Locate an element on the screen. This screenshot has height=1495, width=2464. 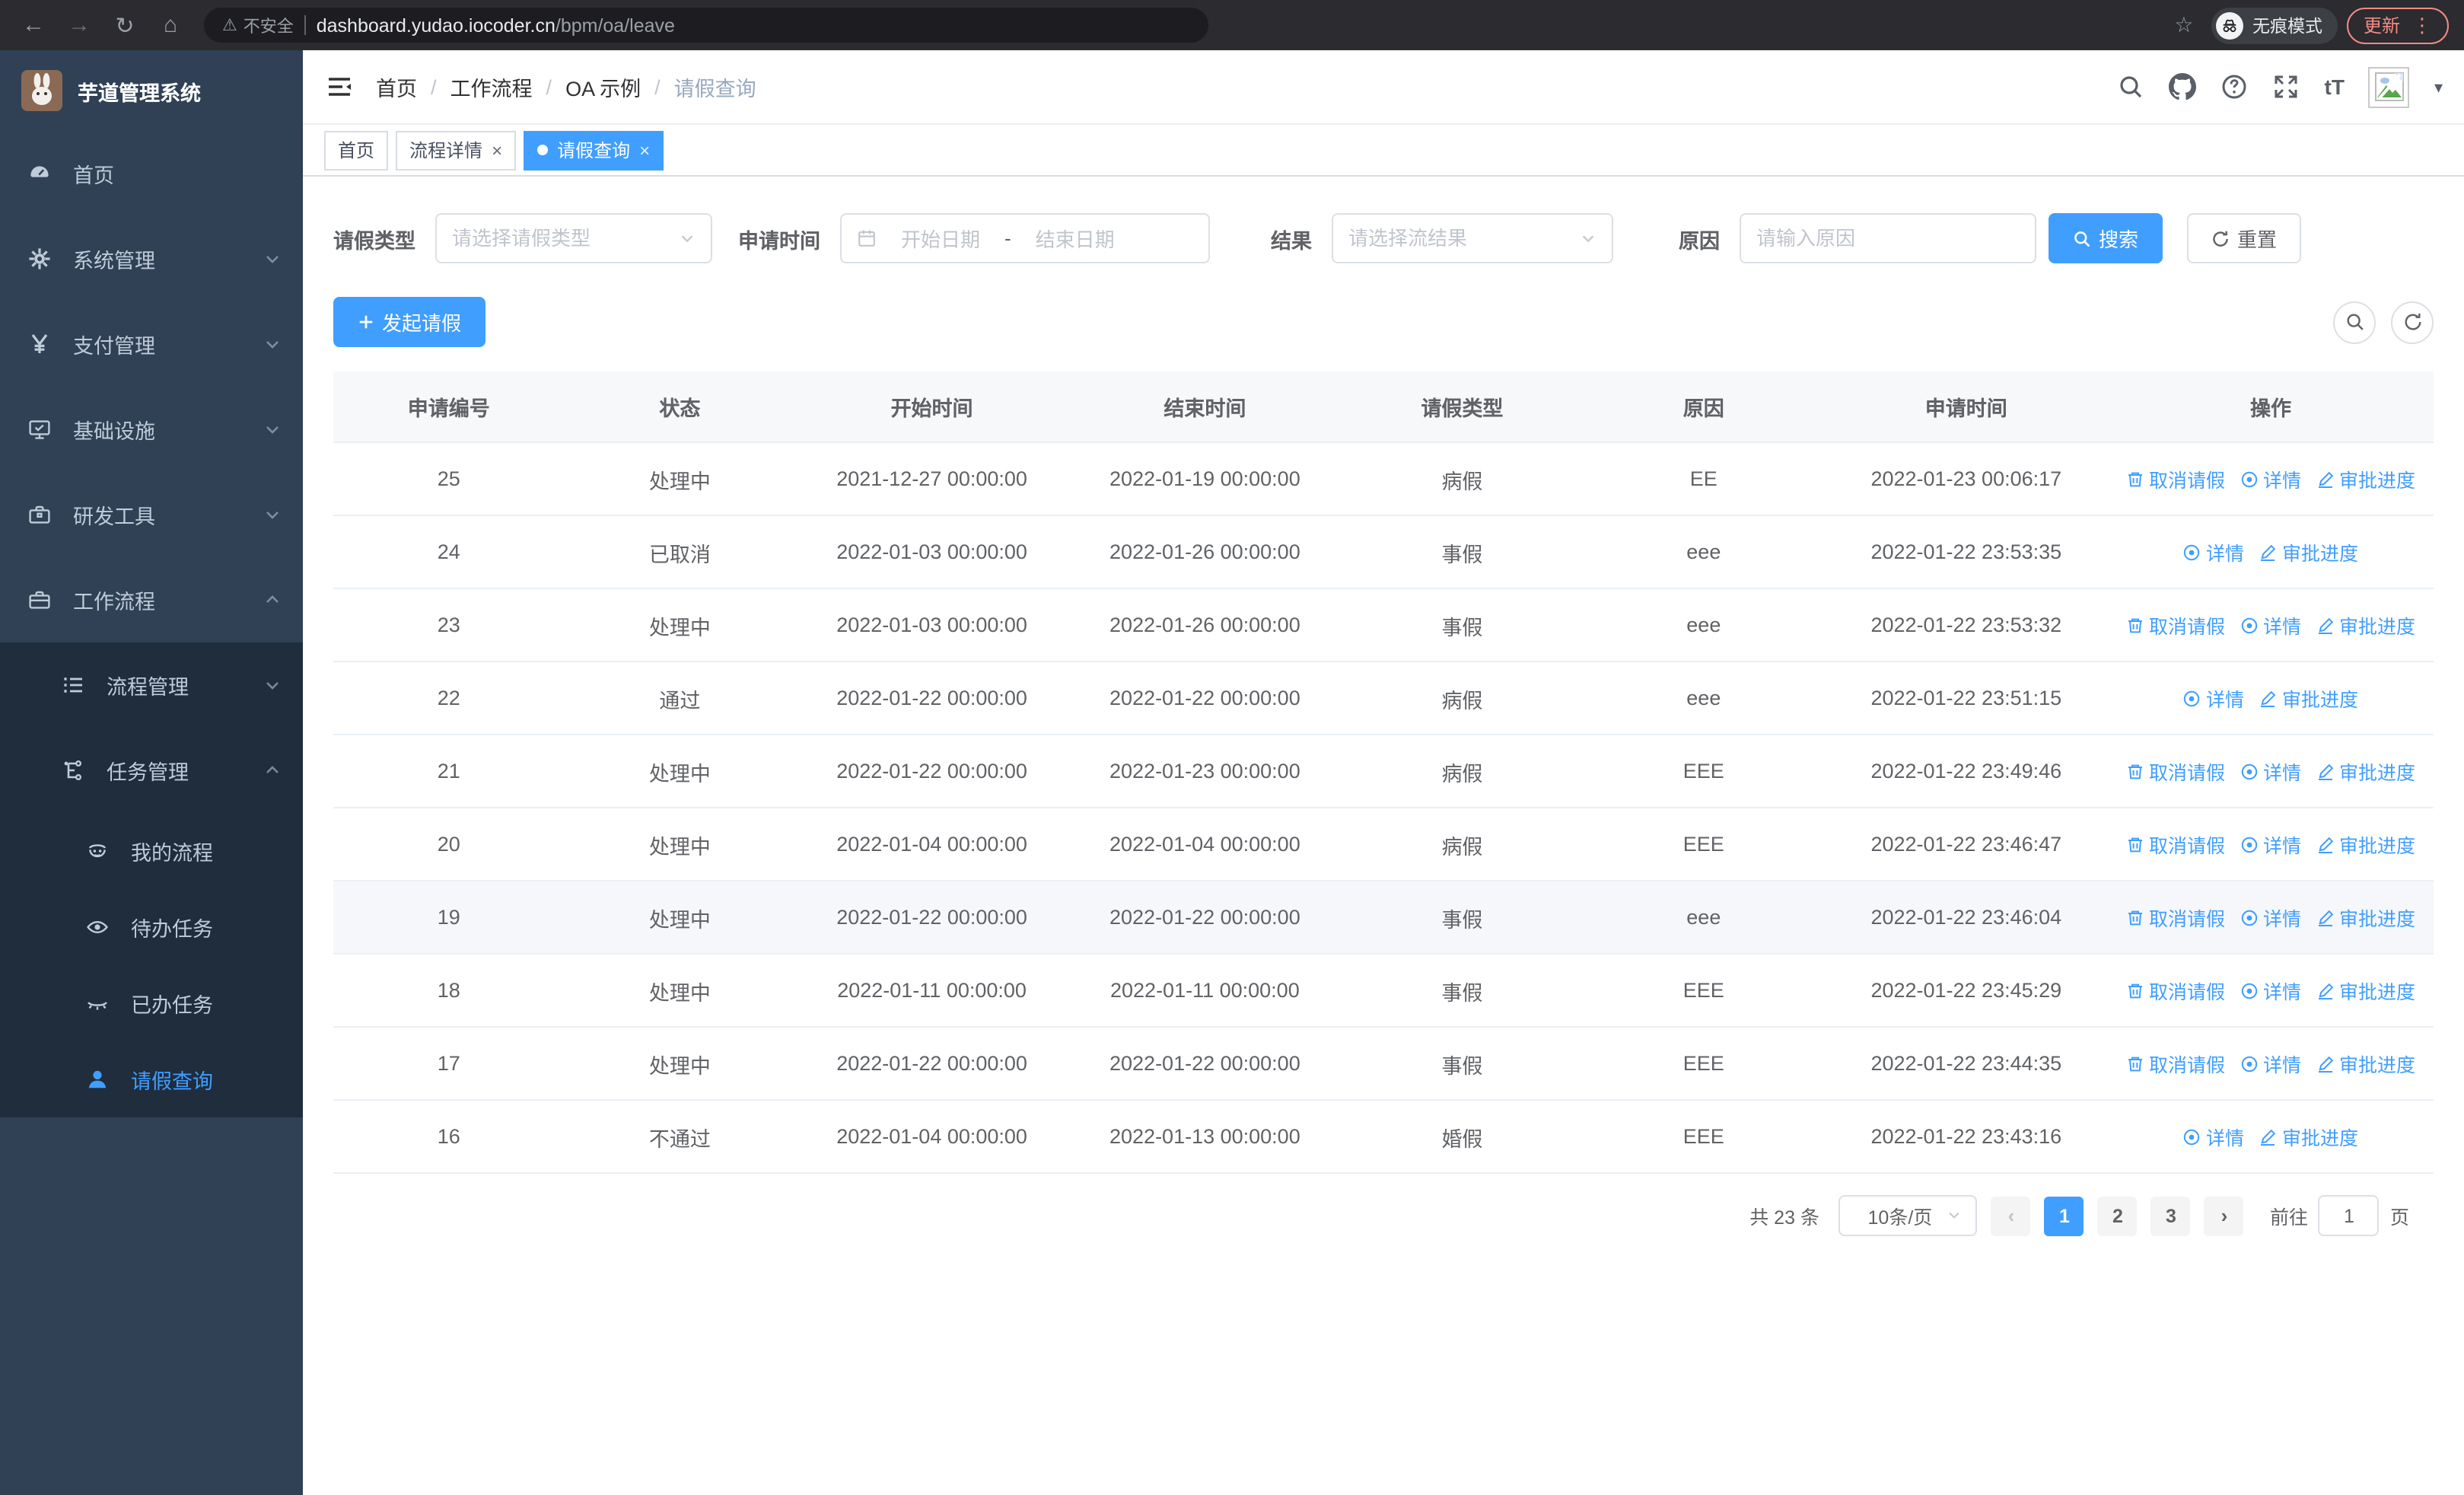
goto-page-input is located at coordinates (2349, 1215).